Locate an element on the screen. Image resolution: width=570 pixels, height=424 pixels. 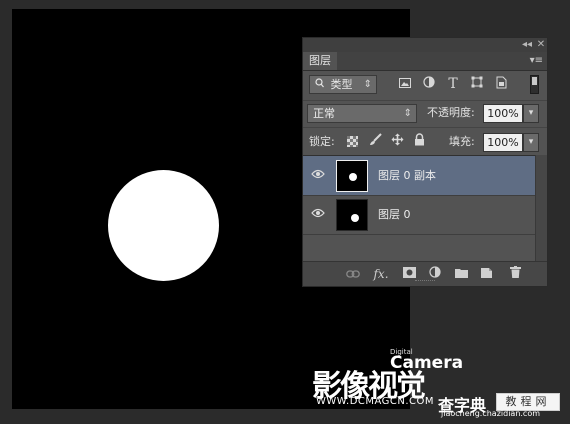
image-filter-icon is located at coordinates (405, 84).